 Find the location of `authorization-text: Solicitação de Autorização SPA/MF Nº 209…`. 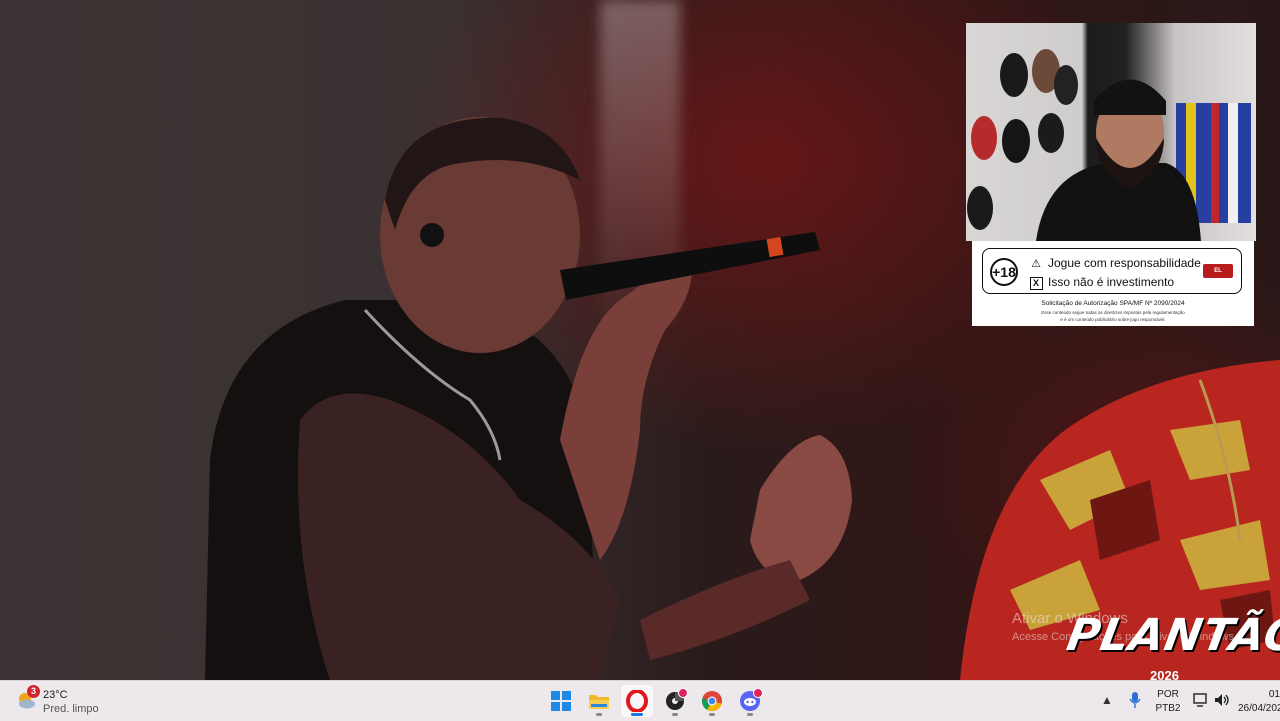

authorization-text: Solicitação de Autorização SPA/MF Nº 209… is located at coordinates (1113, 303).